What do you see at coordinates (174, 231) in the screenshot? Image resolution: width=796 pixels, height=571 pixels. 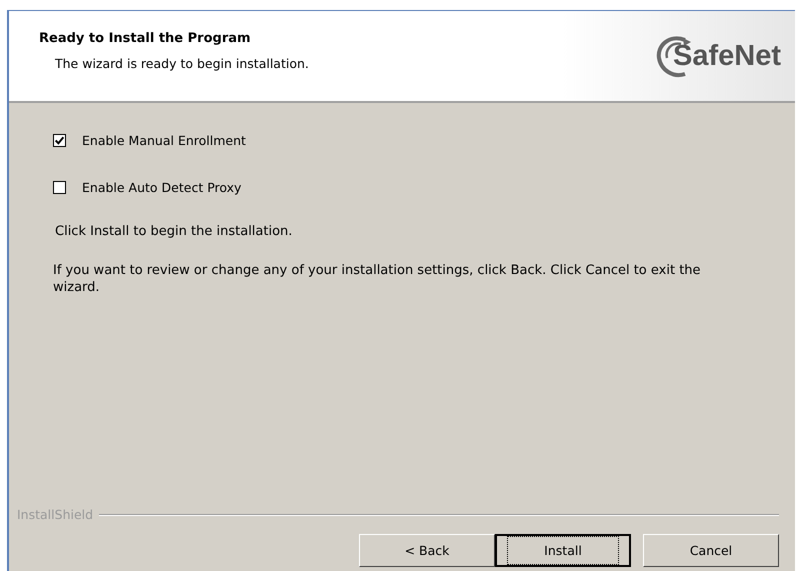 I see `instruction-text: Click Install to begin the installation.` at bounding box center [174, 231].